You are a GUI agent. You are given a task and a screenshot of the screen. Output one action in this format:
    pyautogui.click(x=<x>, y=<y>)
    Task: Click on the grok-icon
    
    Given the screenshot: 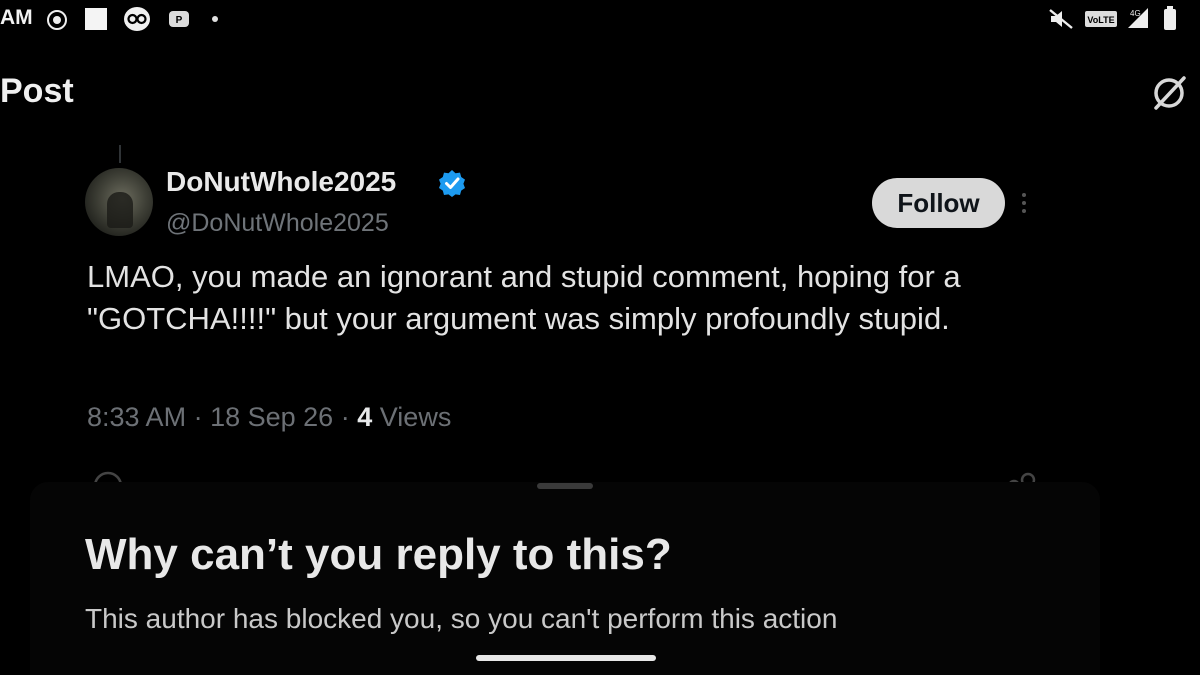 What is the action you would take?
    pyautogui.click(x=1170, y=92)
    